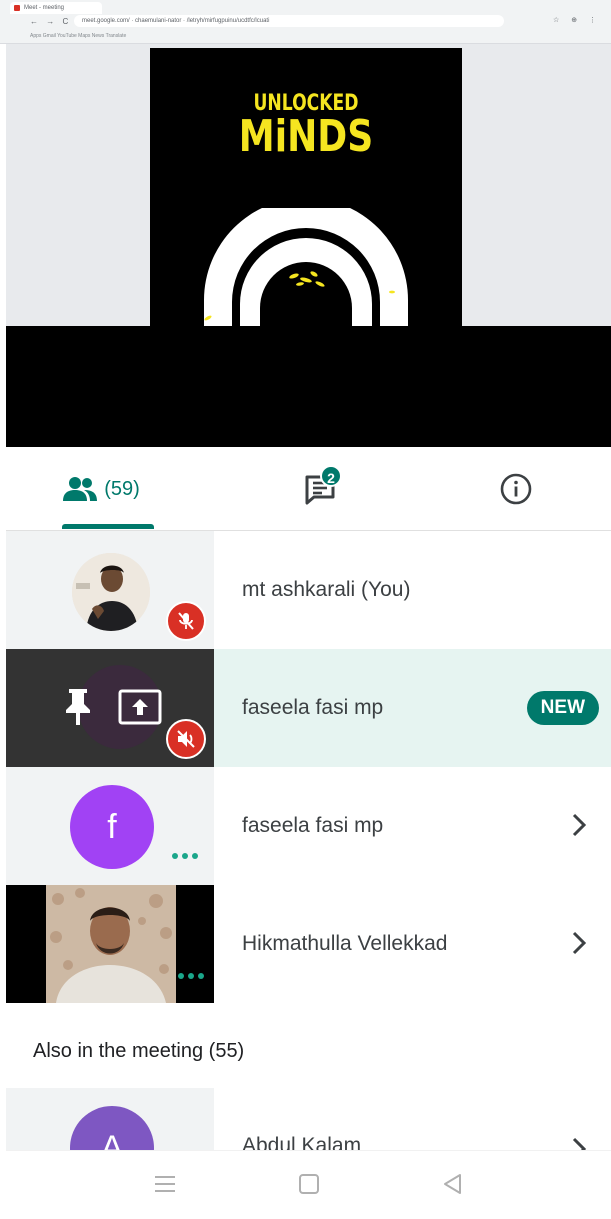 The width and height of the screenshot is (611, 1219). Describe the element at coordinates (306, 267) in the screenshot. I see `keyhole-arch-graphic` at that location.